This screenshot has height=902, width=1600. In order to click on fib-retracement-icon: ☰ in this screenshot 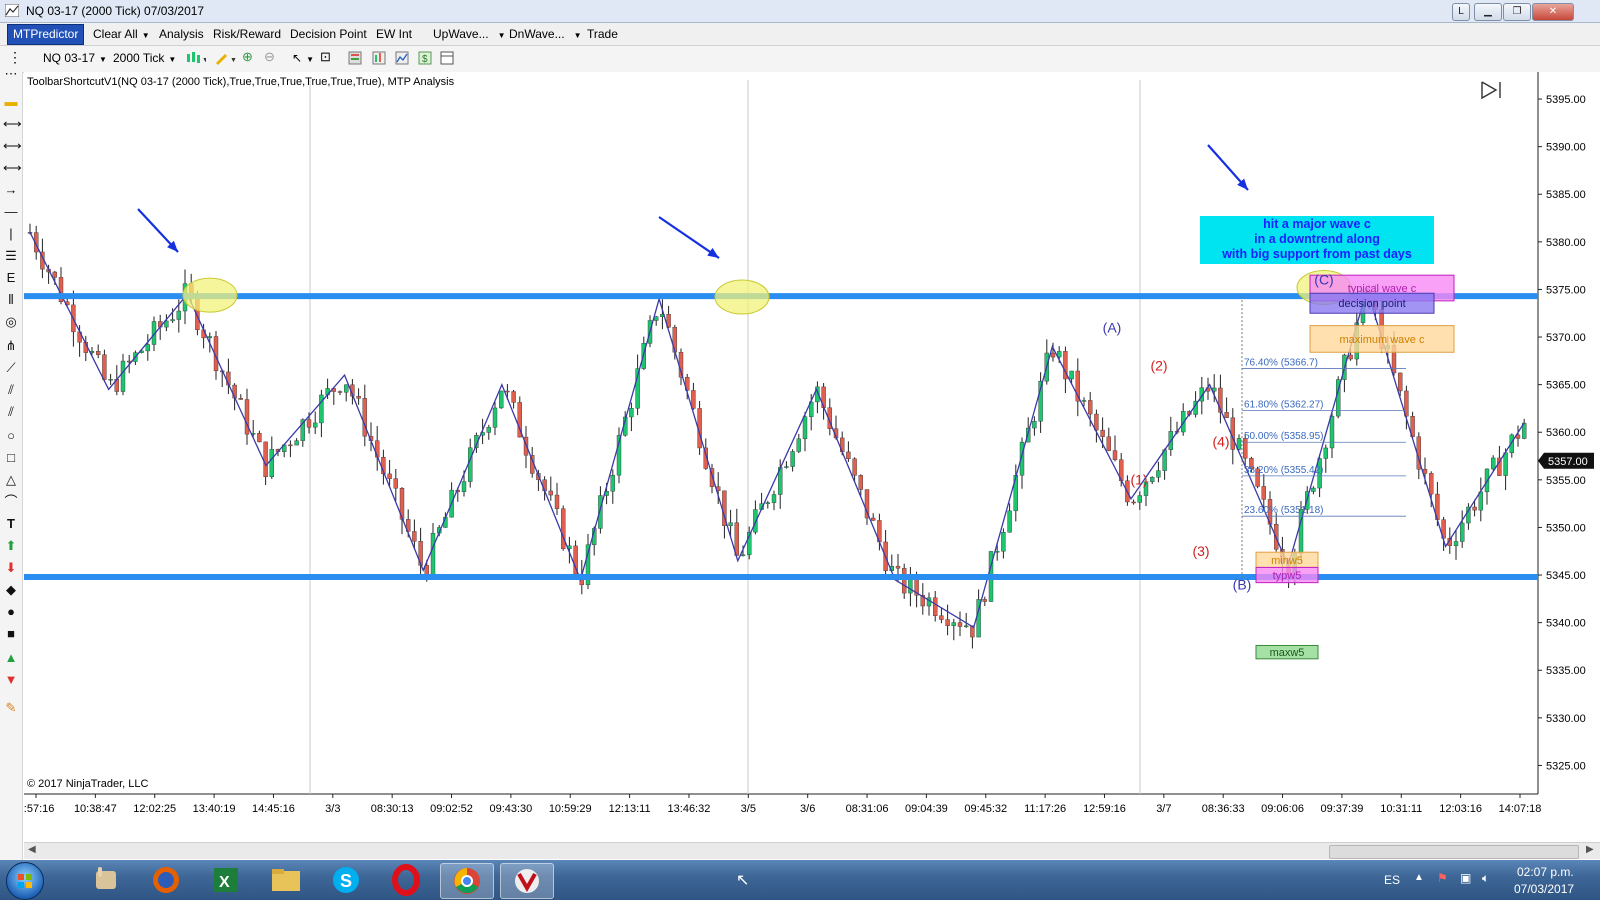, I will do `click(11, 256)`.